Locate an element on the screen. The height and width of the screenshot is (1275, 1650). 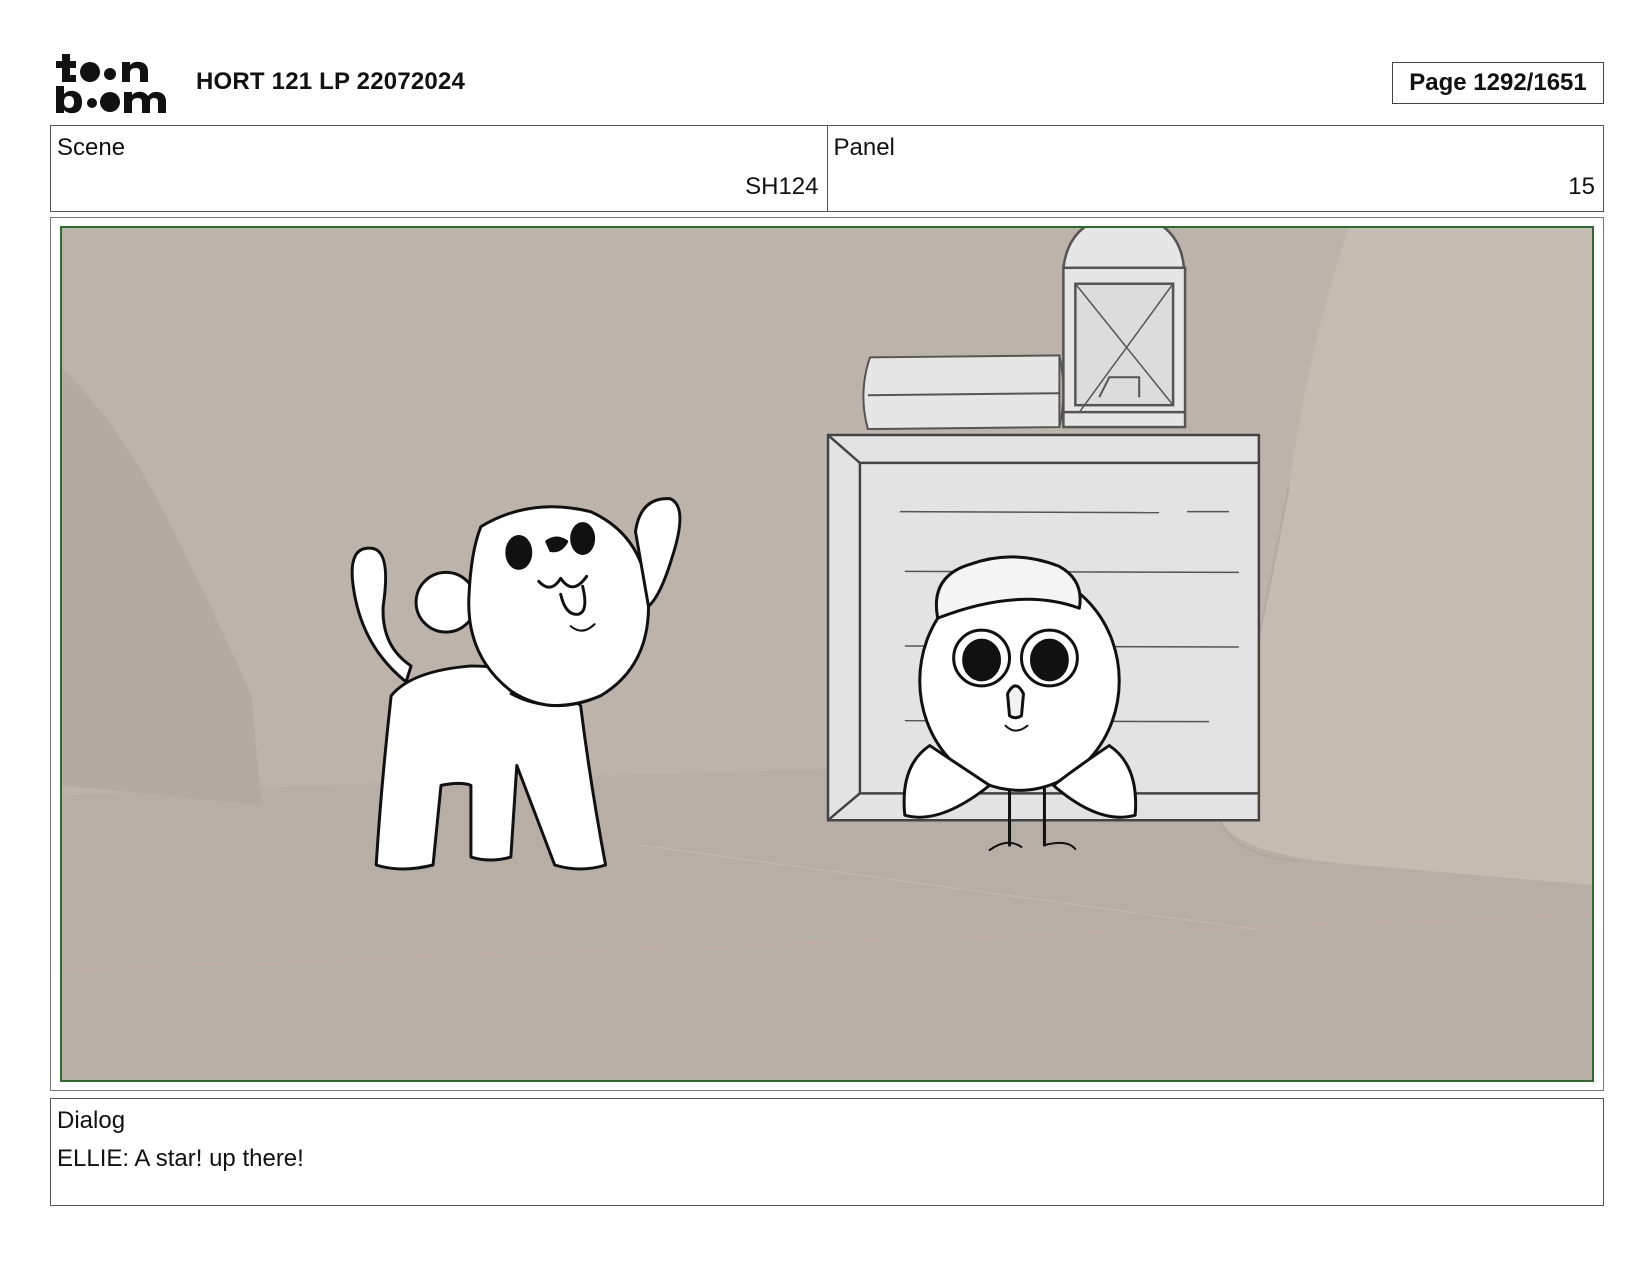
document-title: HORT 121 LP 22072024 is located at coordinates (331, 81).